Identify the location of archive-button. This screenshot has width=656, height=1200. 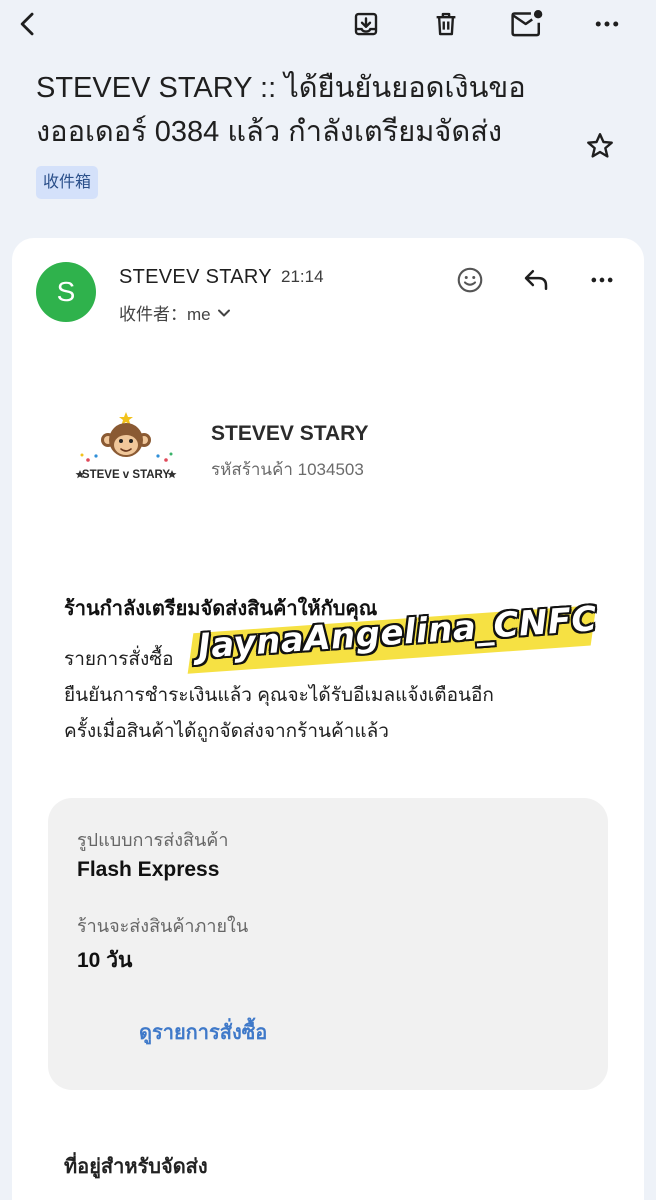
(366, 24).